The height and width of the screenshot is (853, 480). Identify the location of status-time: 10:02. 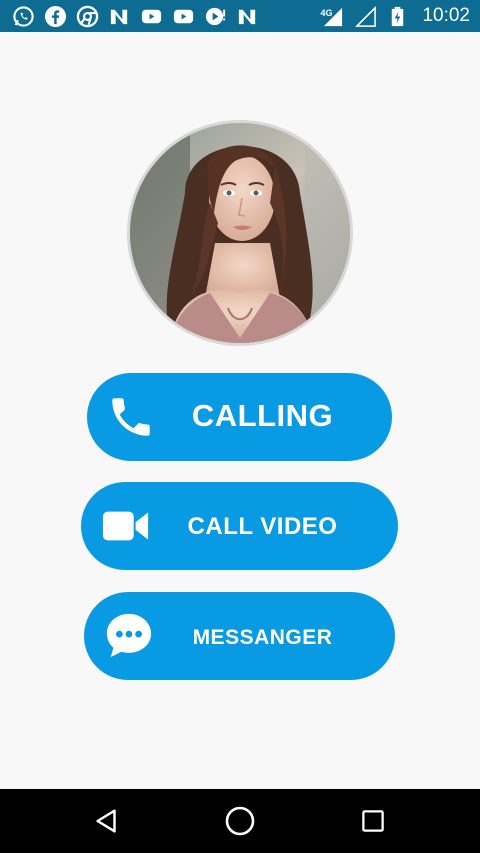
(446, 15).